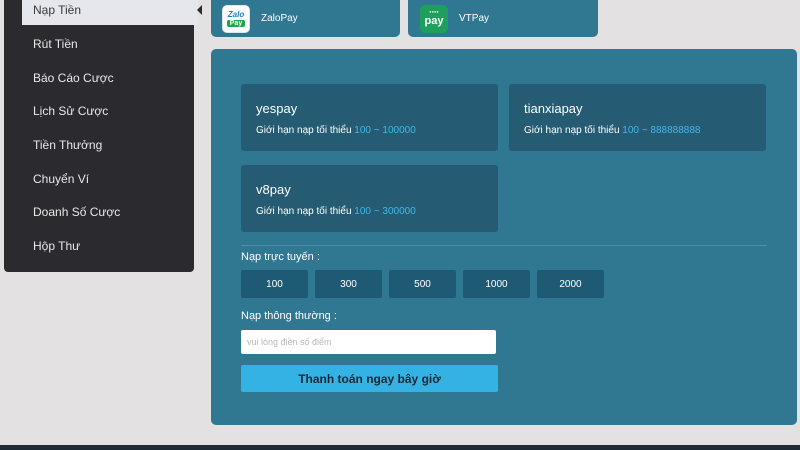 The height and width of the screenshot is (450, 800). I want to click on channel-limit: Giới hạn nạp tối thiểu 100 ~ 300000, so click(336, 211).